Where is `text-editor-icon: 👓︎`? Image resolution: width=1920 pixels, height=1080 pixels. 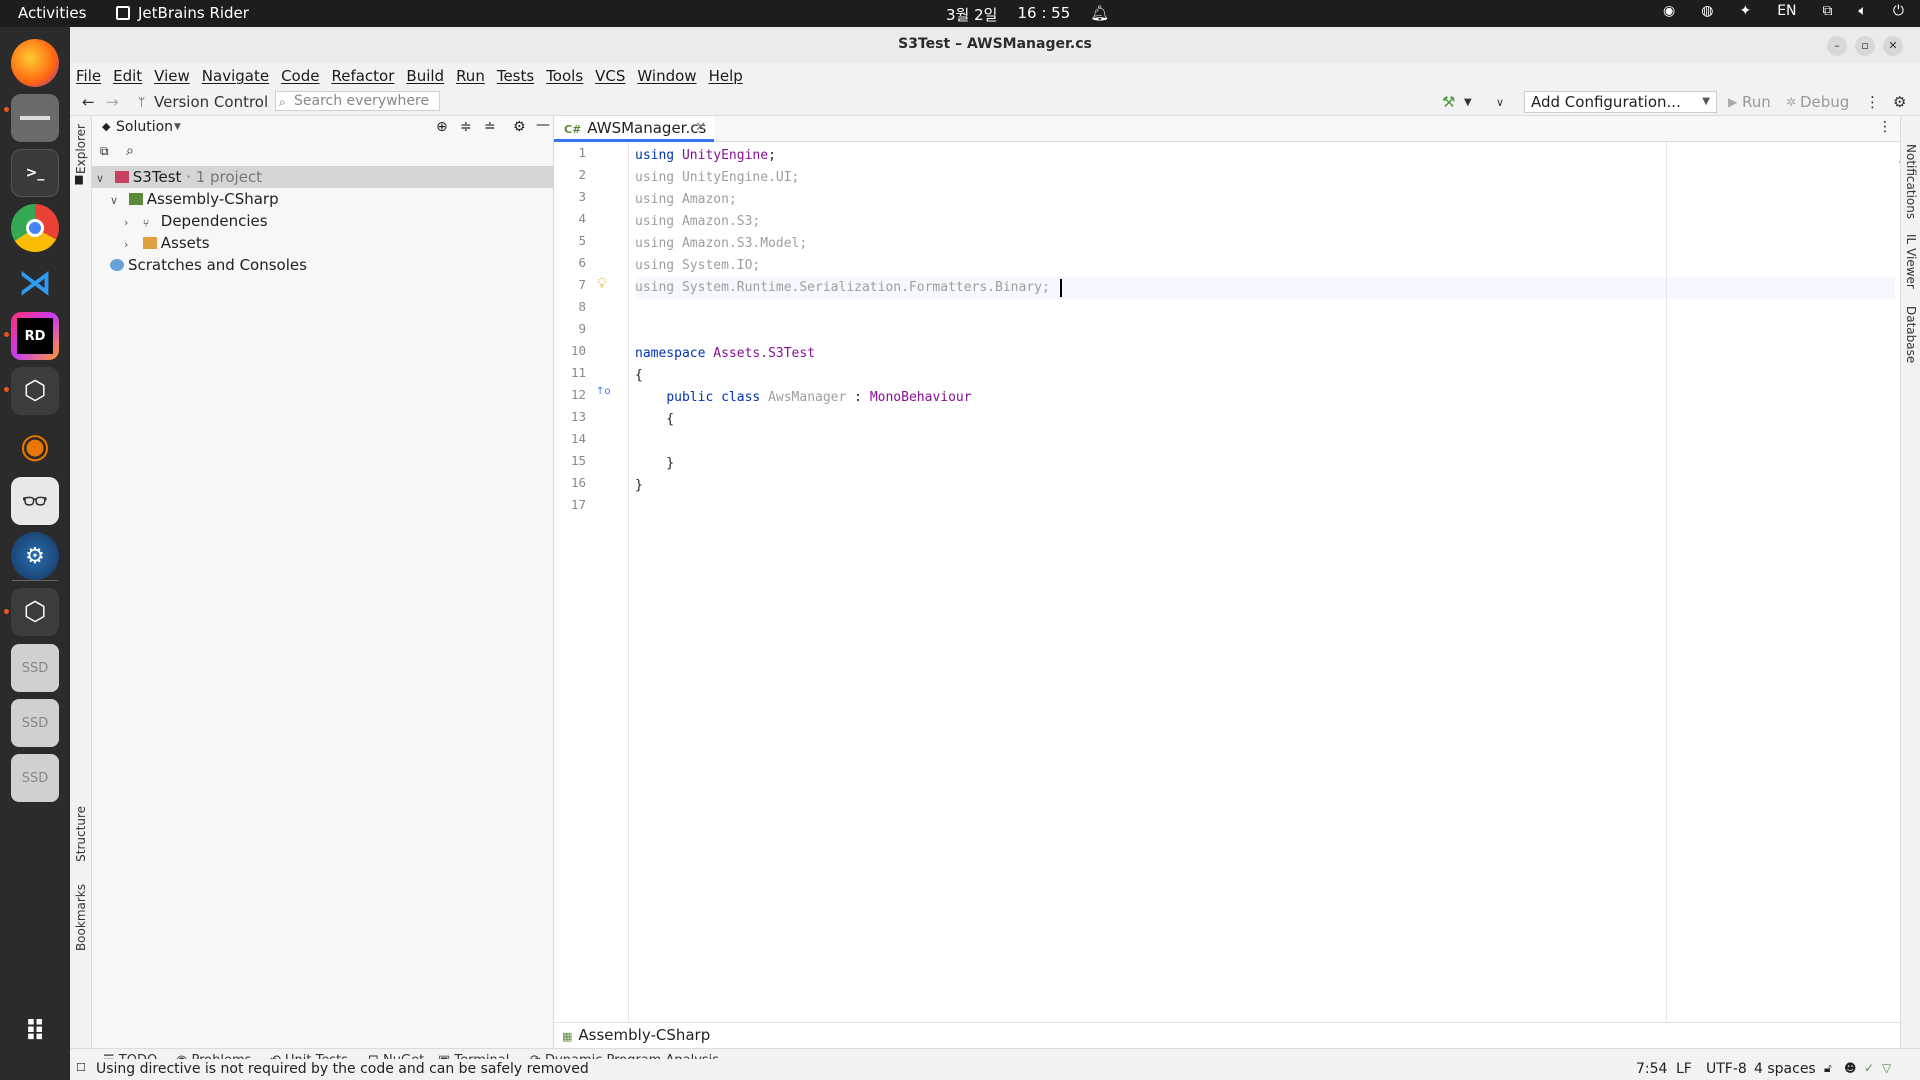 text-editor-icon: 👓︎ is located at coordinates (35, 501).